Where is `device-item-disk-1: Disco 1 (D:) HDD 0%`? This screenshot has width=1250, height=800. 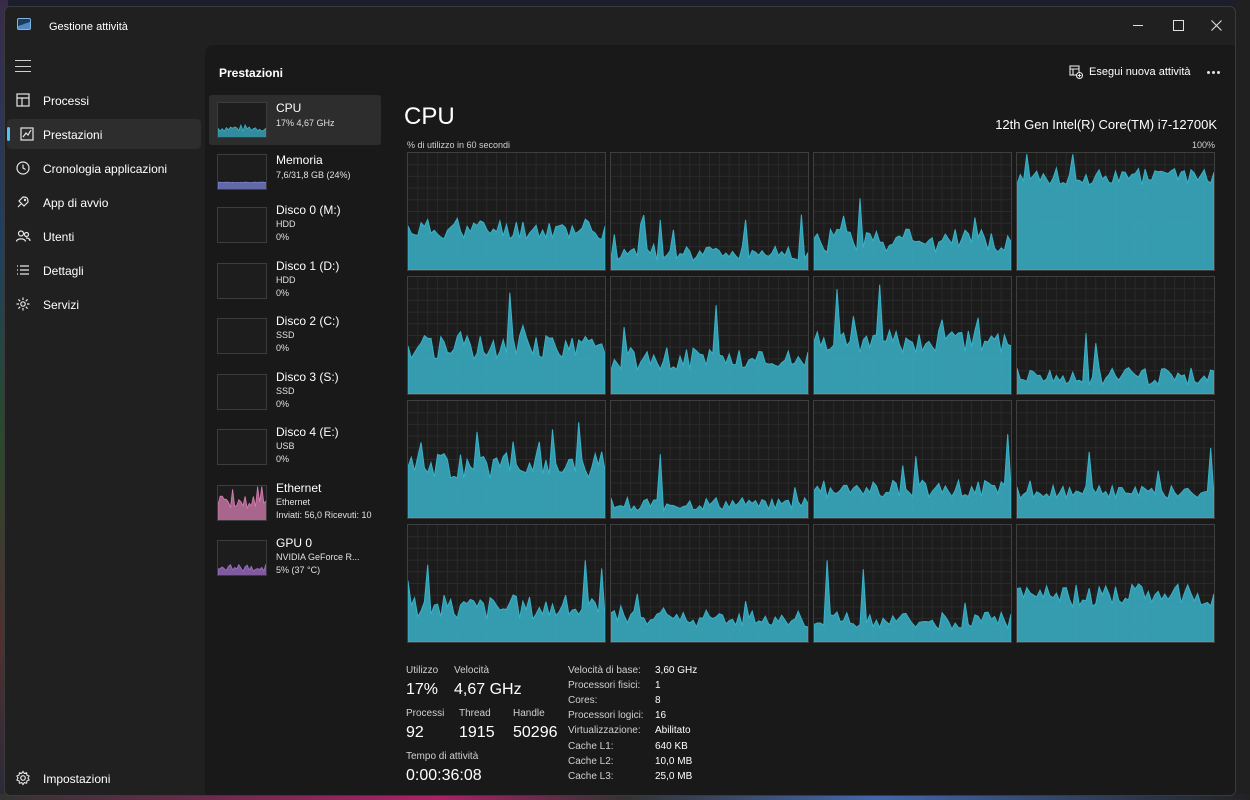
device-item-disk-1: Disco 1 (D:) HDD 0% is located at coordinates (295, 282).